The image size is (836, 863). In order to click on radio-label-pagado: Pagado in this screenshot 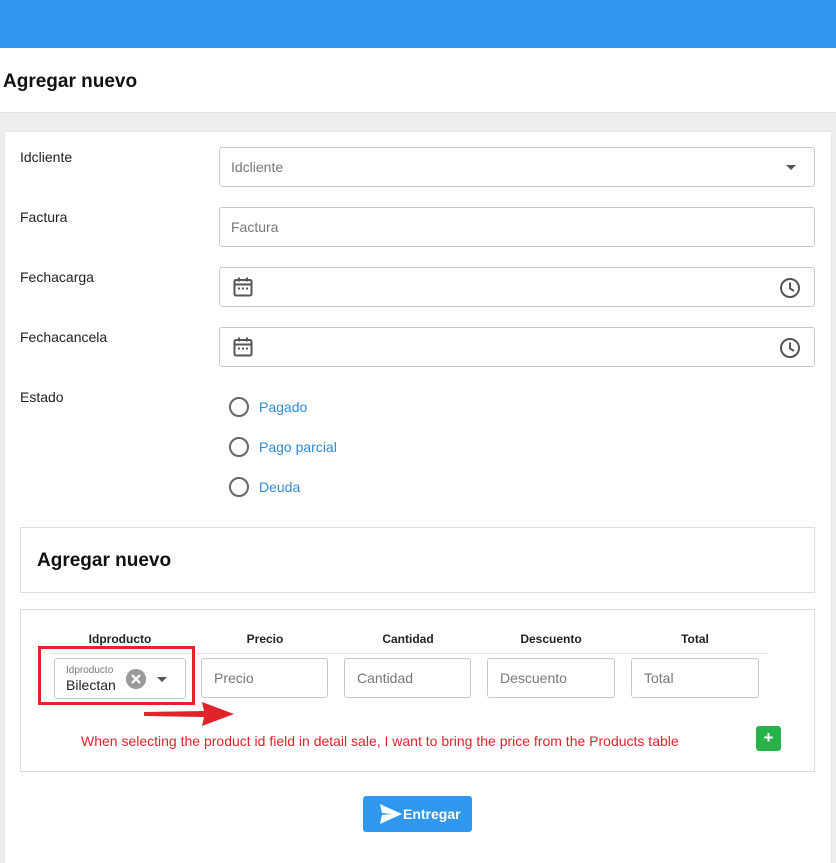, I will do `click(283, 407)`.